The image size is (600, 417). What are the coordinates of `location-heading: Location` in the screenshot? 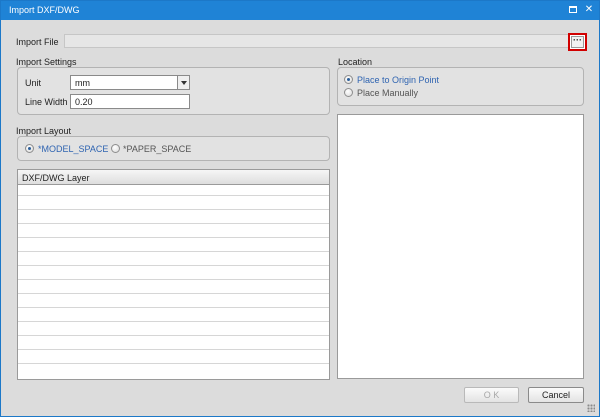 It's located at (355, 62).